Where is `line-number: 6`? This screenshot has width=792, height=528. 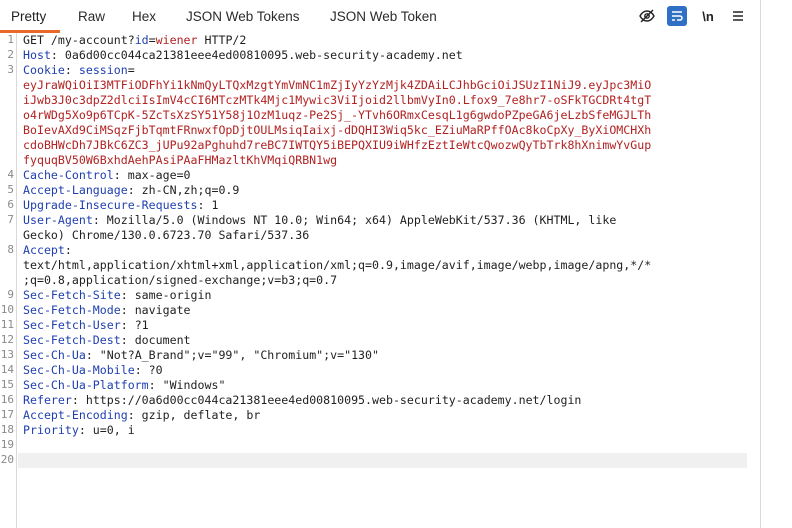
line-number: 6 is located at coordinates (10, 204).